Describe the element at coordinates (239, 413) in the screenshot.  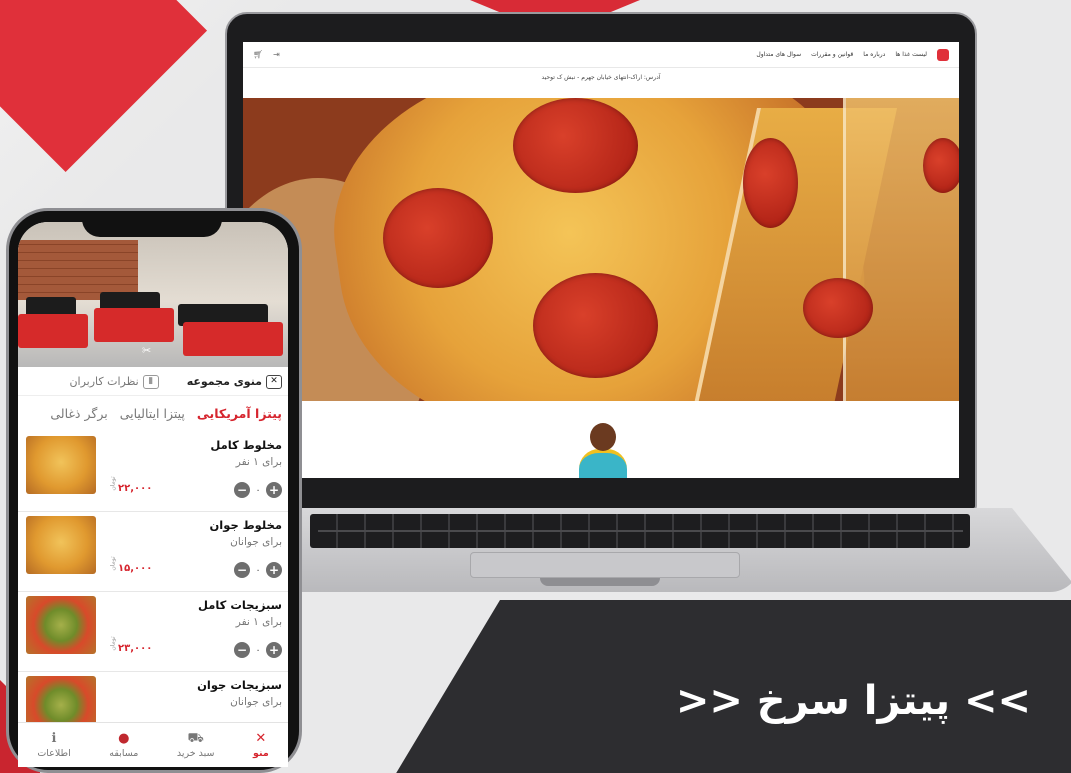
I see `category-american-pizza: پیتزا آمریکایی` at that location.